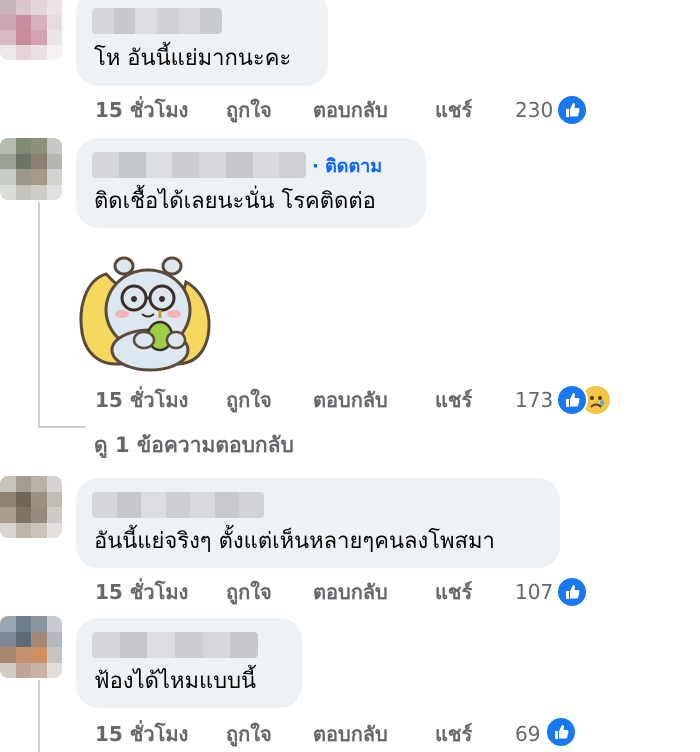  I want to click on reaction-count: 107, so click(534, 592).